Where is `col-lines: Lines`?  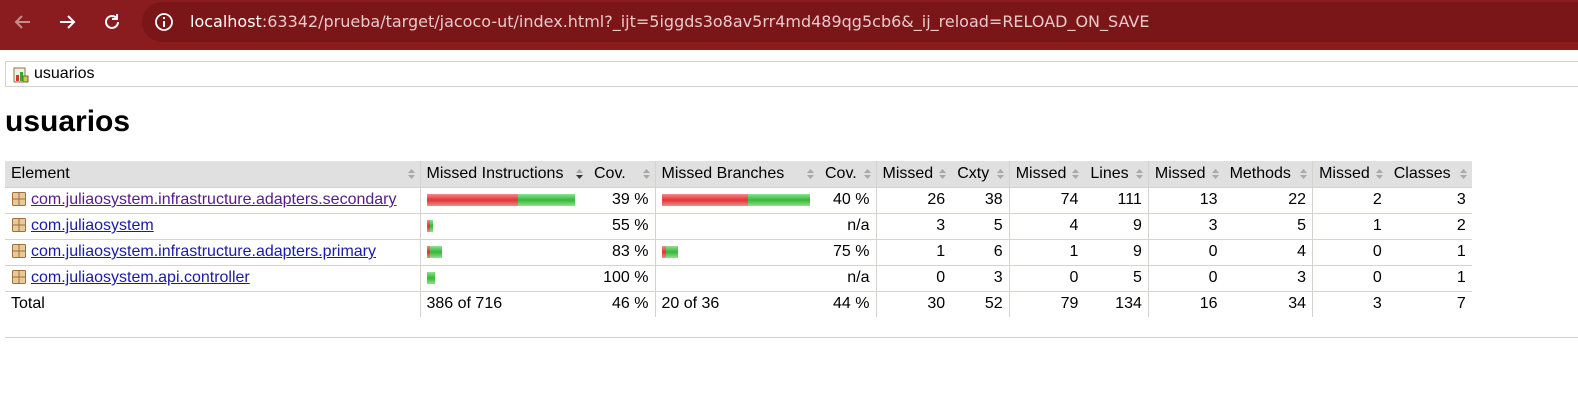
col-lines: Lines is located at coordinates (1116, 174).